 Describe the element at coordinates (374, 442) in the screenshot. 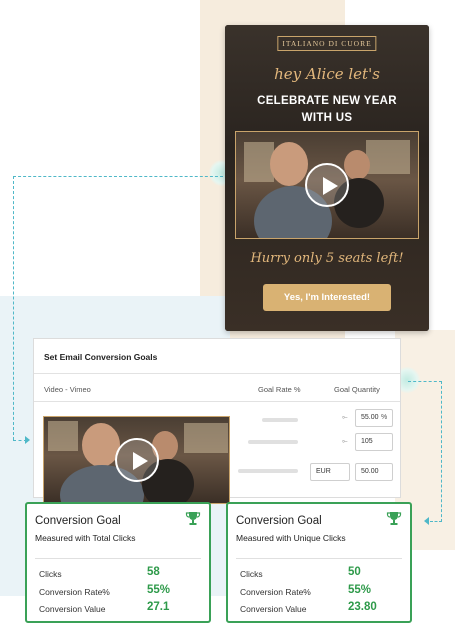

I see `goal-quantity-input: 105` at that location.